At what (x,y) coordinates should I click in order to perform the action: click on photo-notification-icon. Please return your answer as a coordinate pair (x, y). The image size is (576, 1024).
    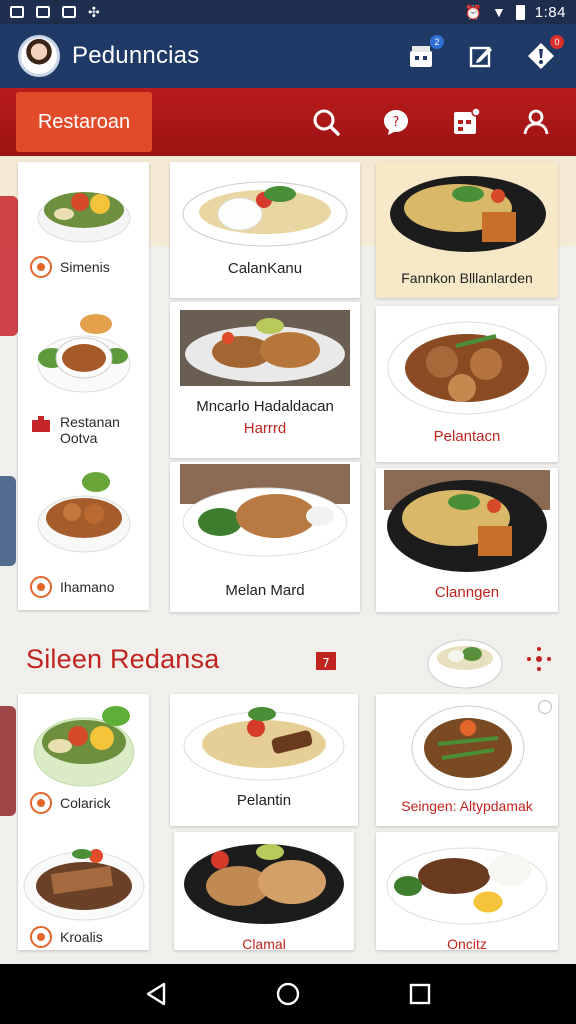
    Looking at the image, I should click on (17, 12).